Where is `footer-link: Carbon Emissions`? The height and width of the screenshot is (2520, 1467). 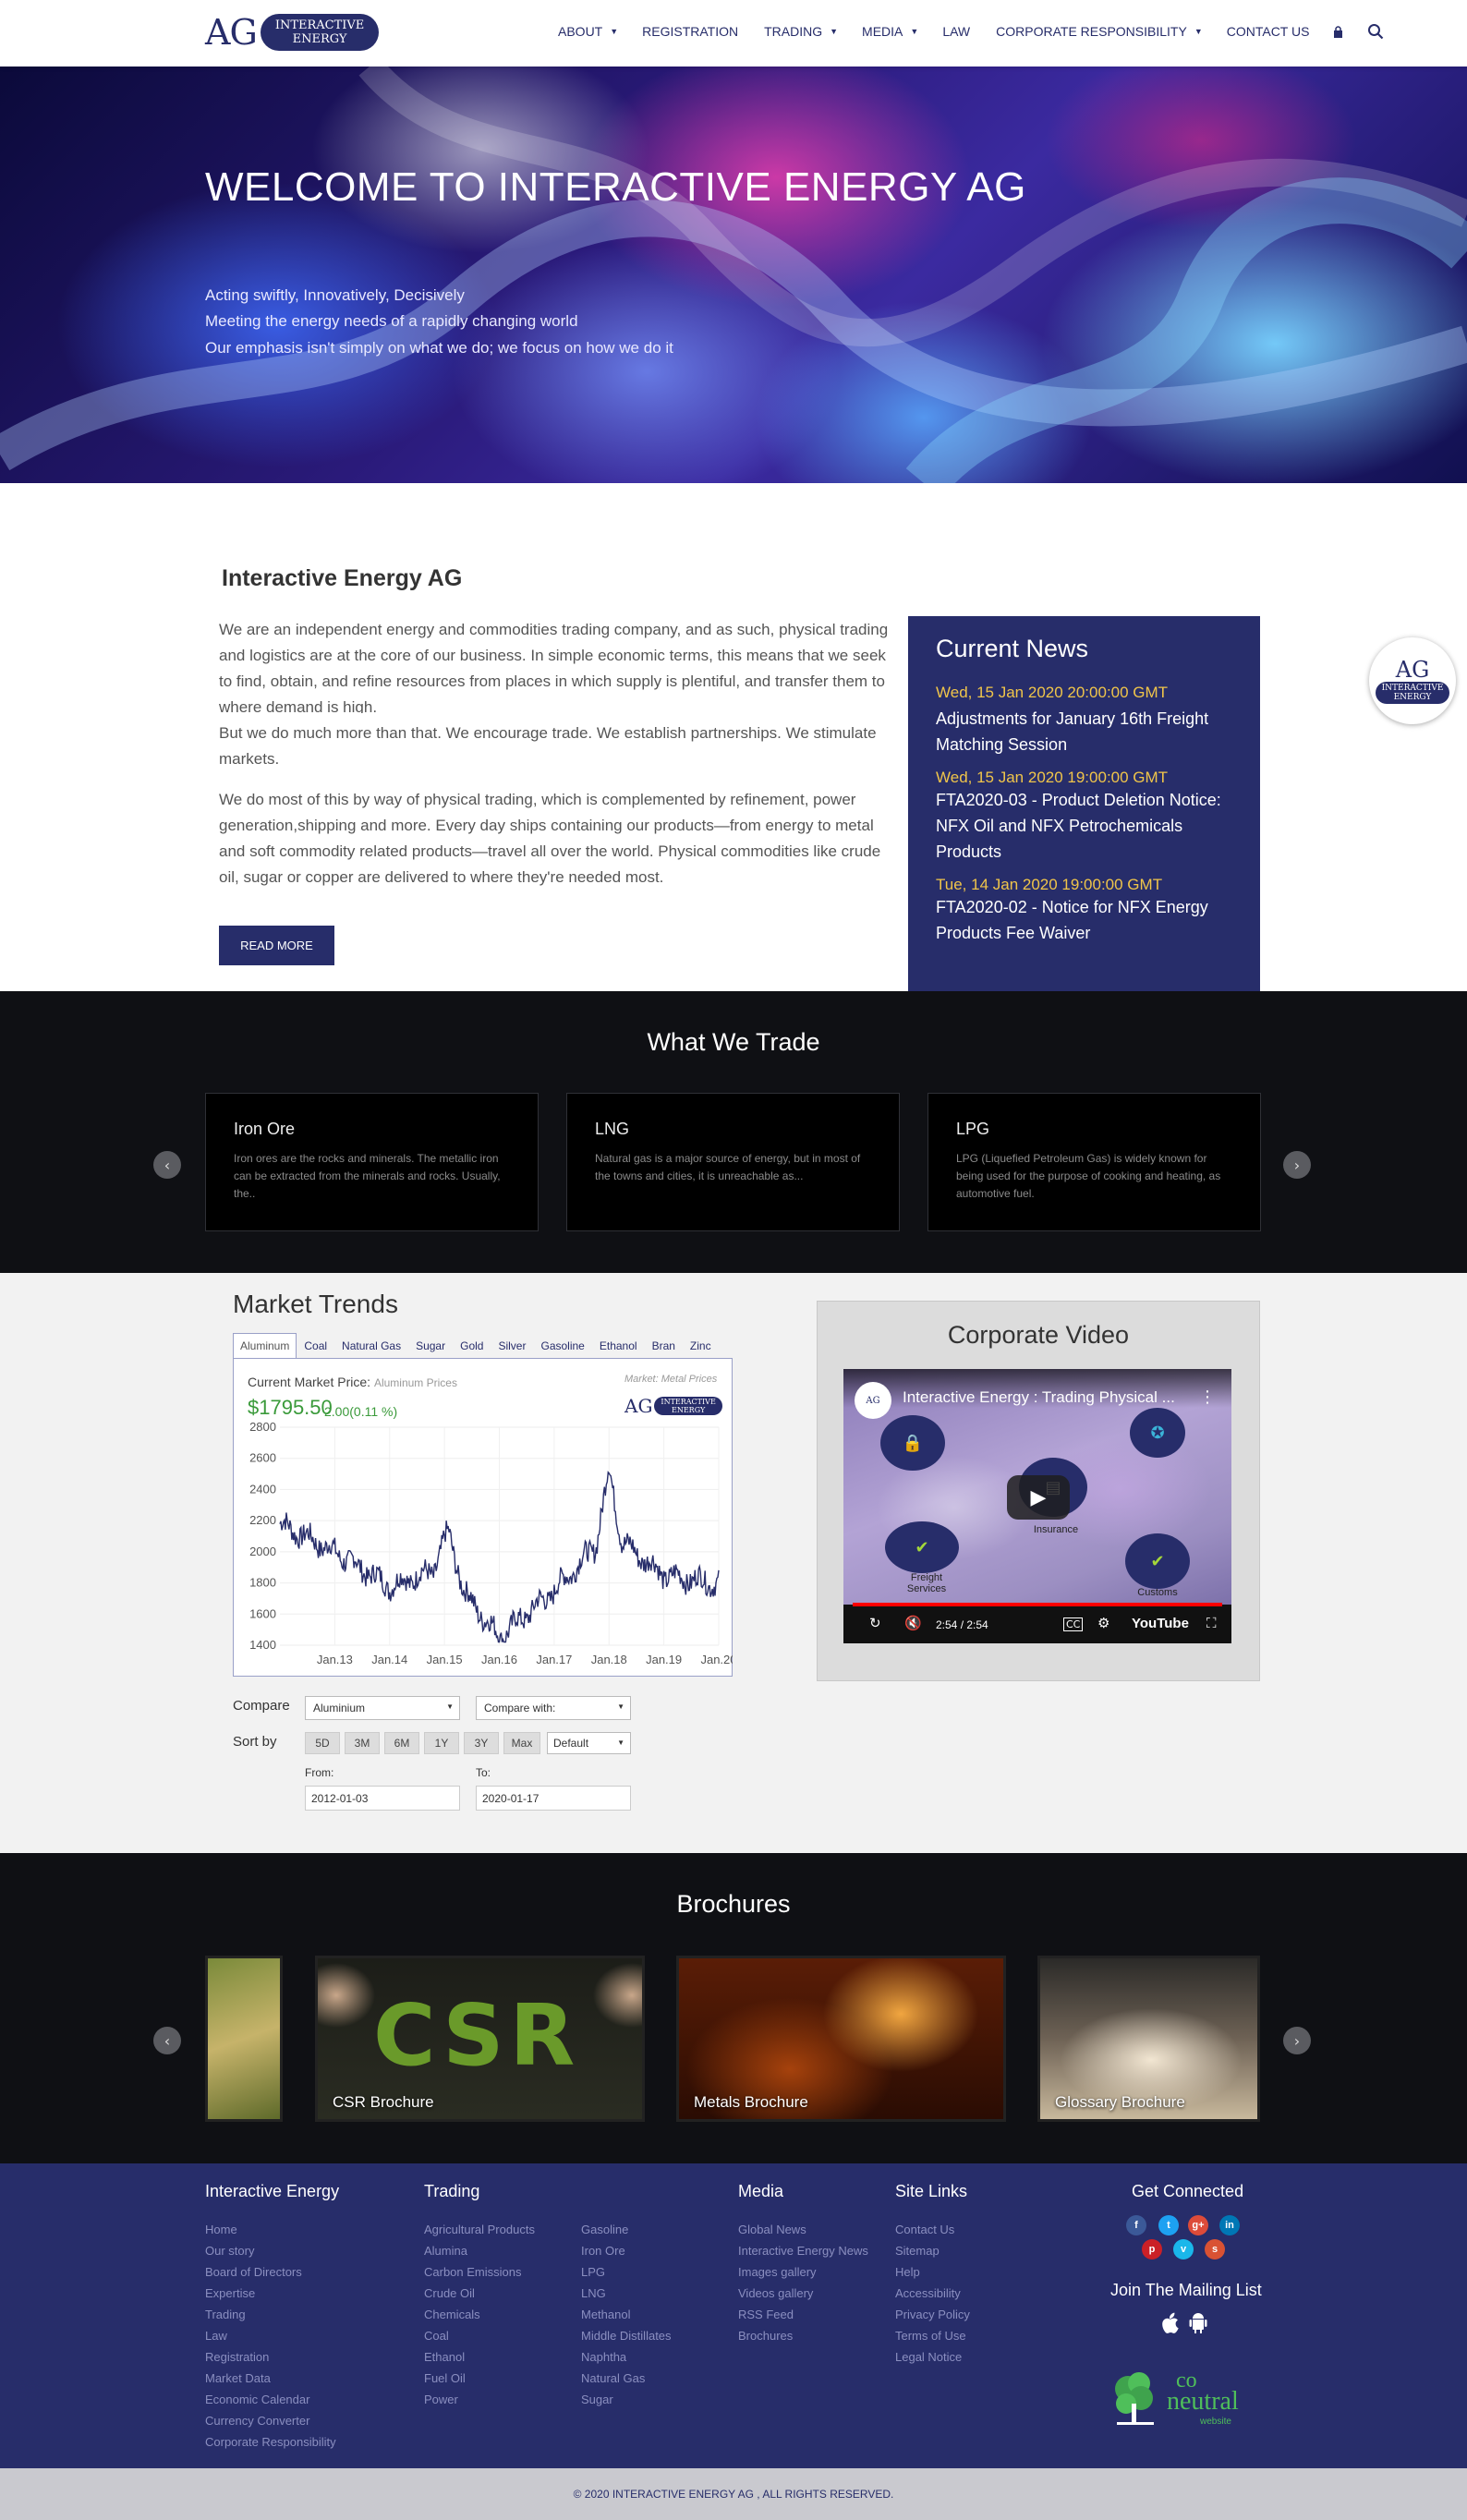 footer-link: Carbon Emissions is located at coordinates (479, 2272).